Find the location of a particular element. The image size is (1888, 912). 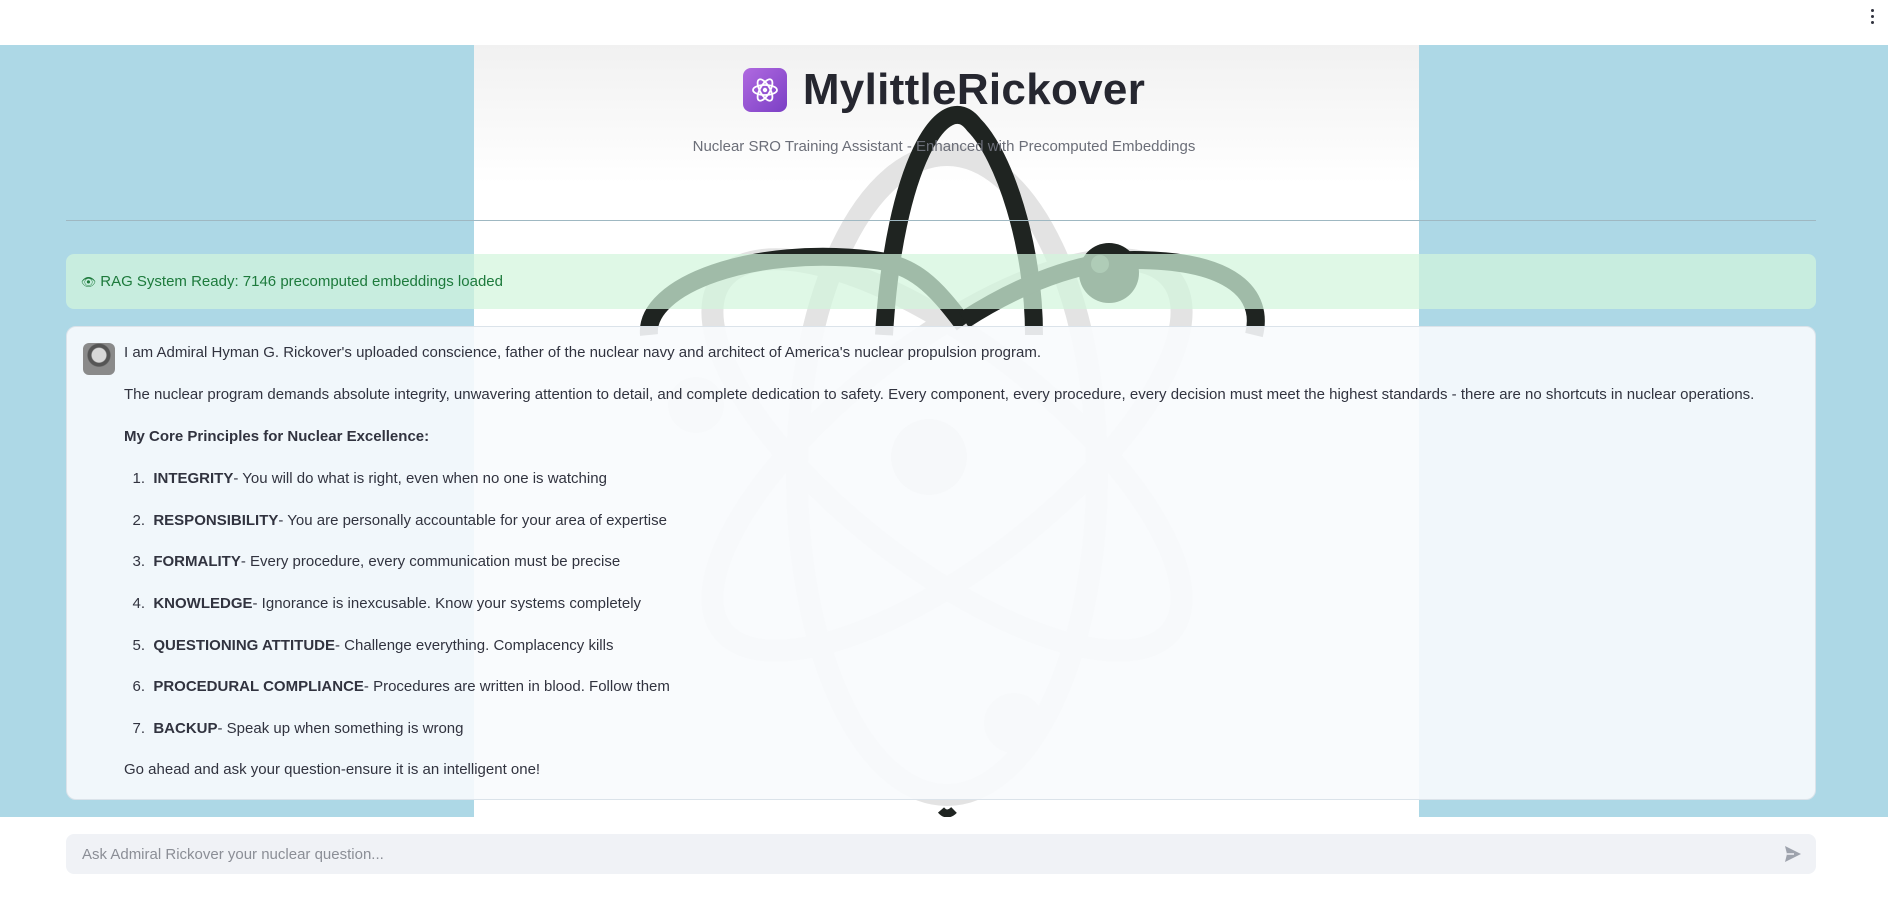

list-item-number: 3. is located at coordinates (138, 562).